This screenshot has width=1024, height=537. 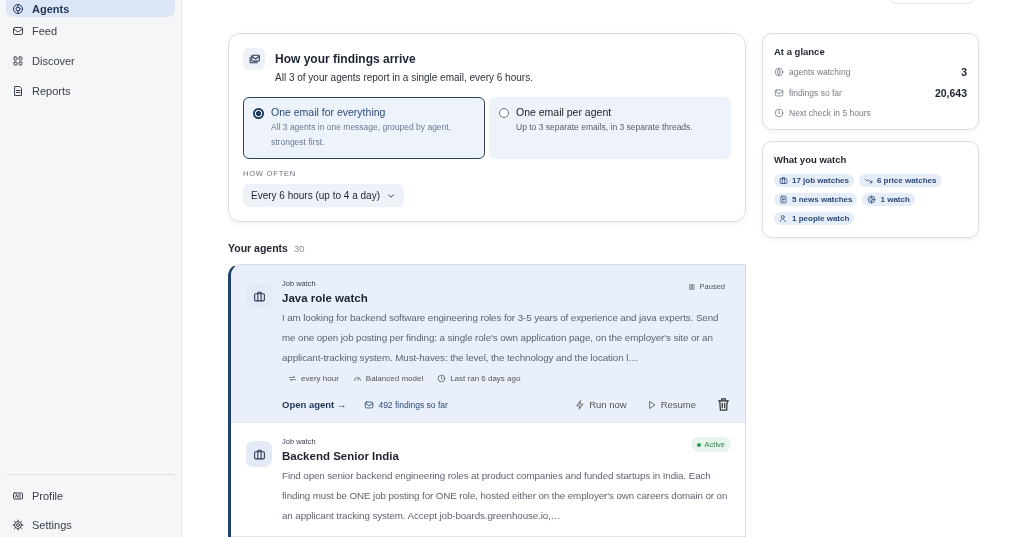 What do you see at coordinates (601, 404) in the screenshot?
I see `action-button: Run now` at bounding box center [601, 404].